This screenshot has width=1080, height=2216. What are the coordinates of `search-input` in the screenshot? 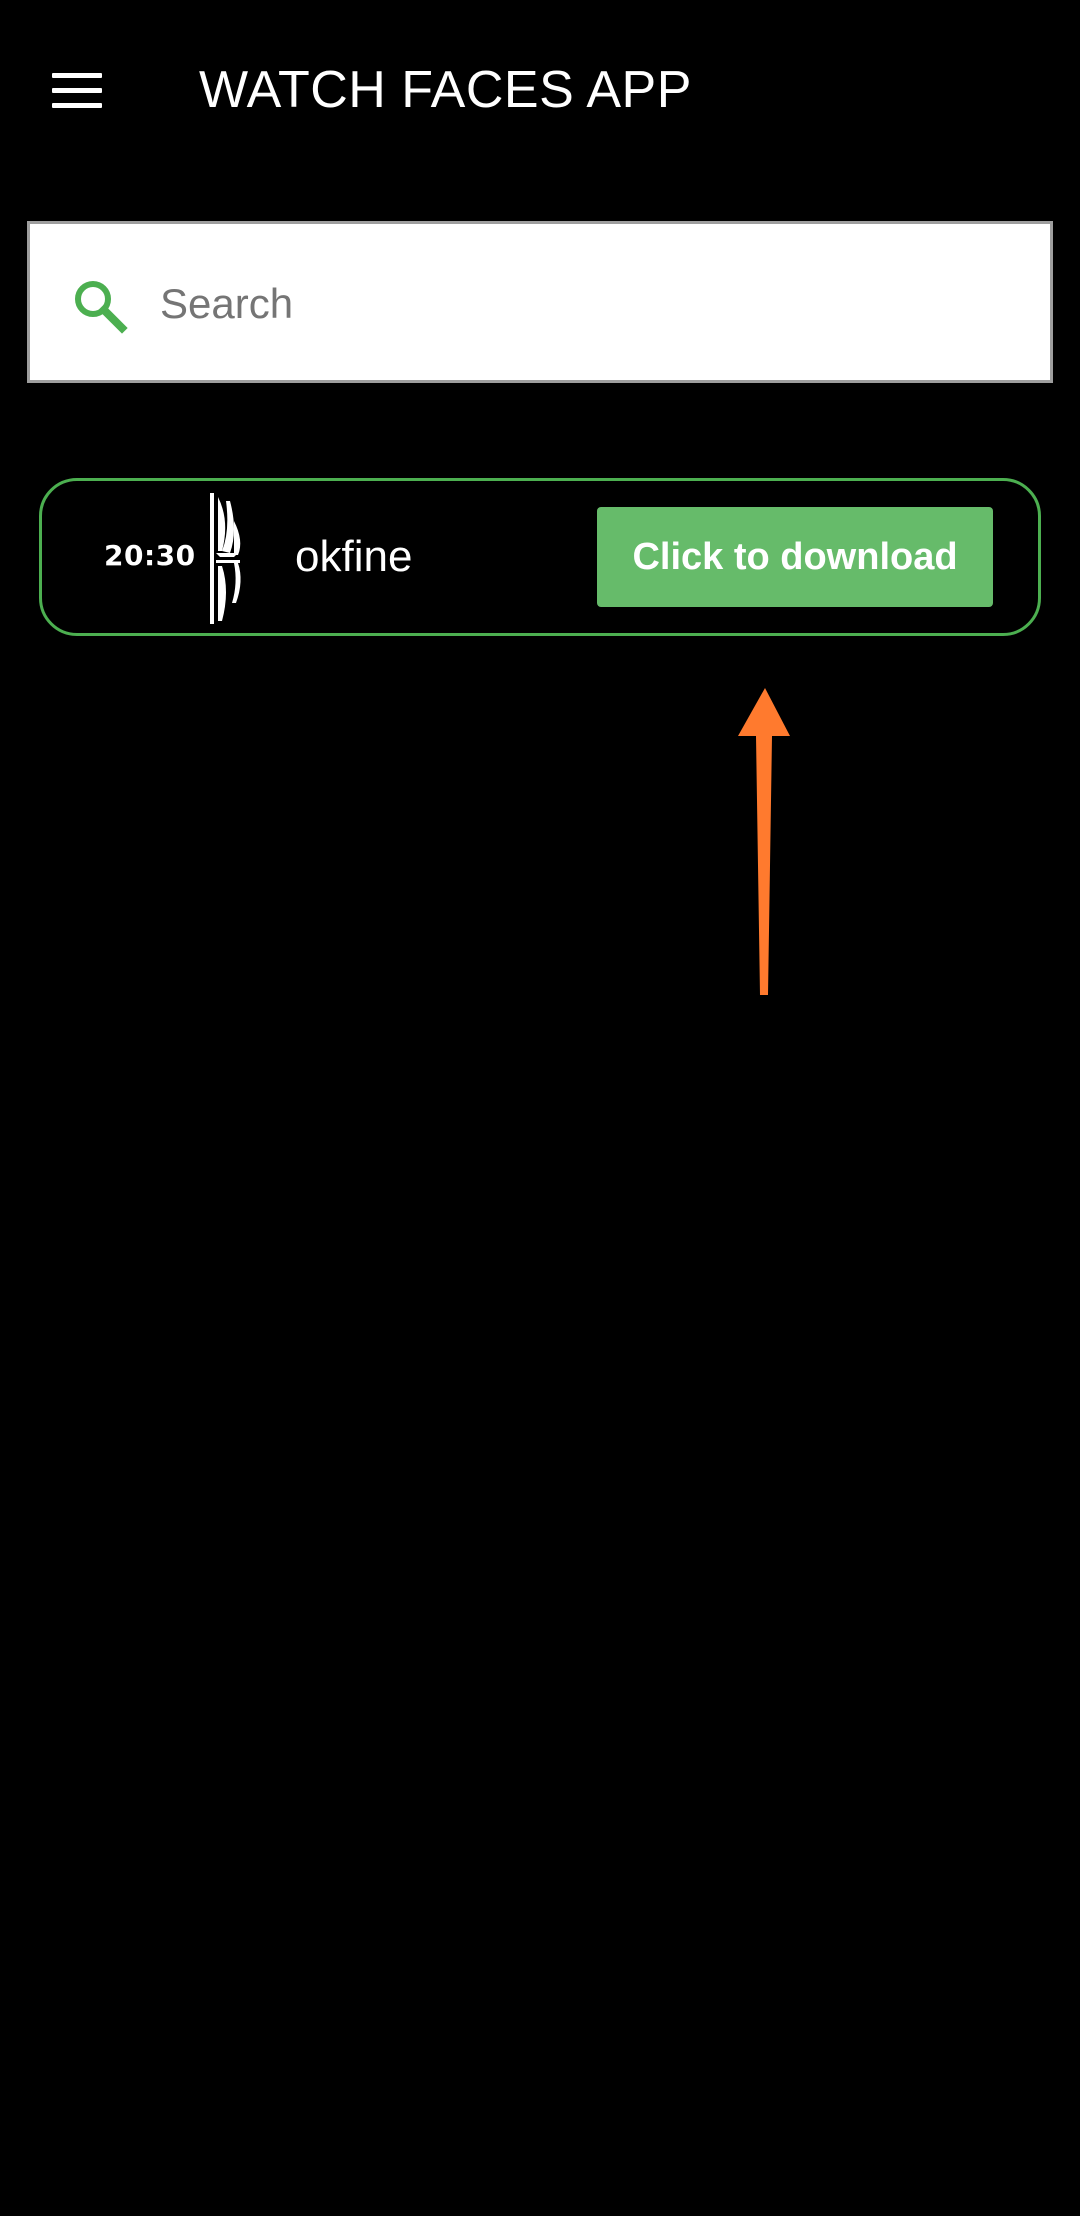 It's located at (590, 304).